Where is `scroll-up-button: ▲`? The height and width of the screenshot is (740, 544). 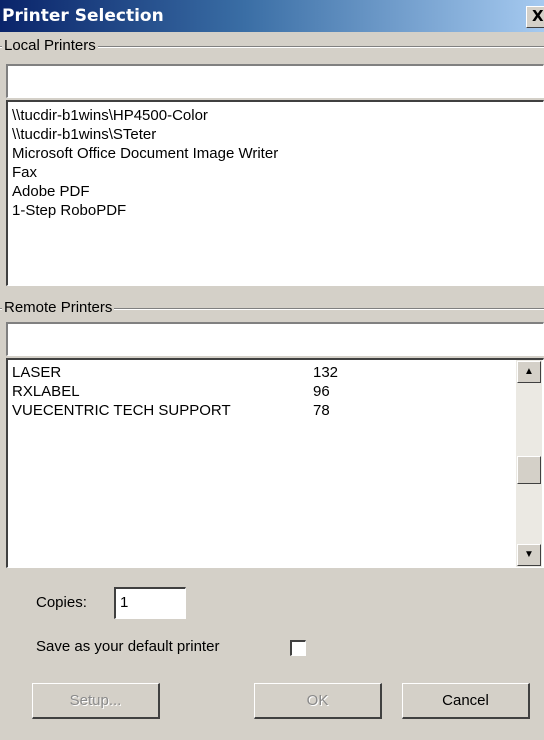
scroll-up-button: ▲ is located at coordinates (529, 372).